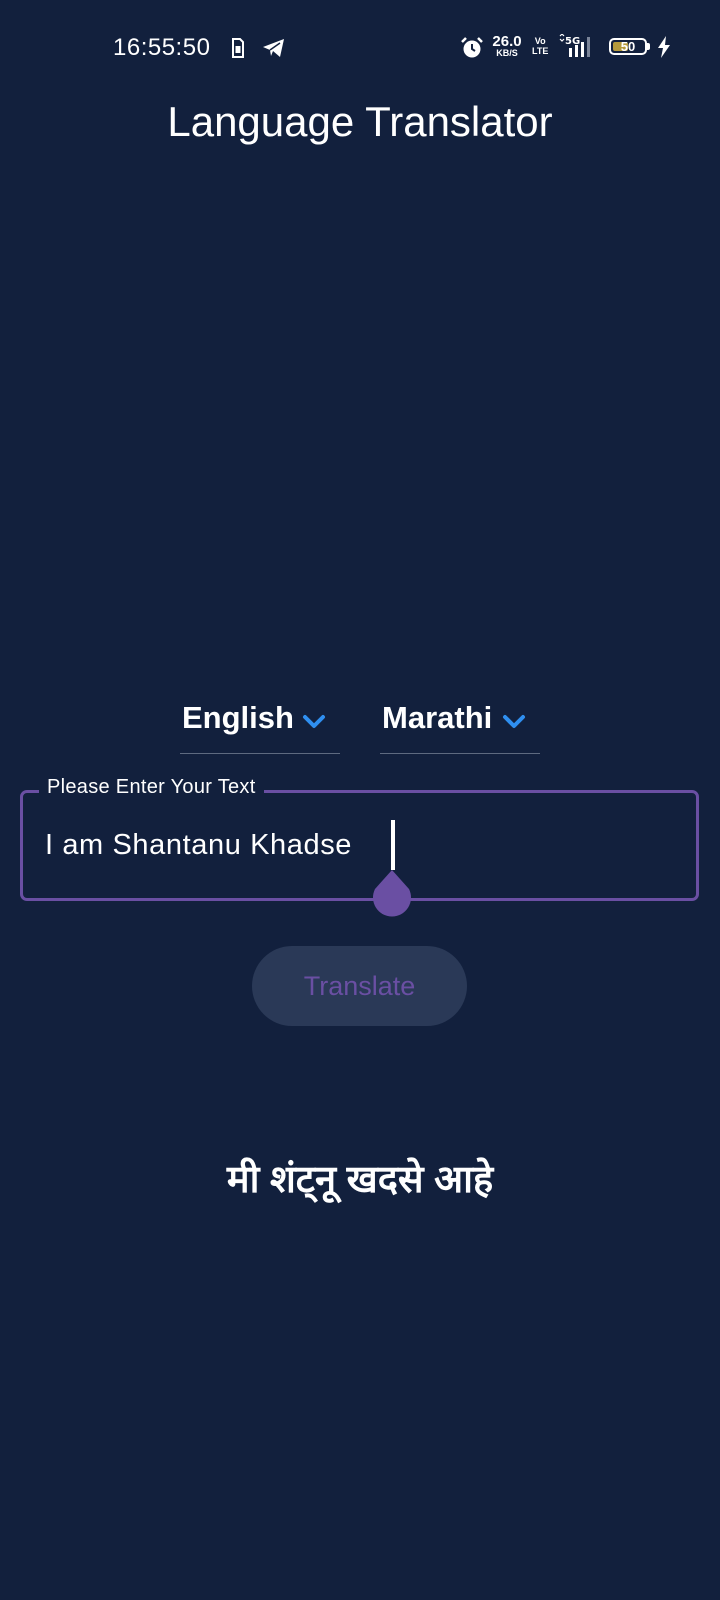 The image size is (720, 1600). I want to click on input-value: I am Shantanu Khadse, so click(198, 845).